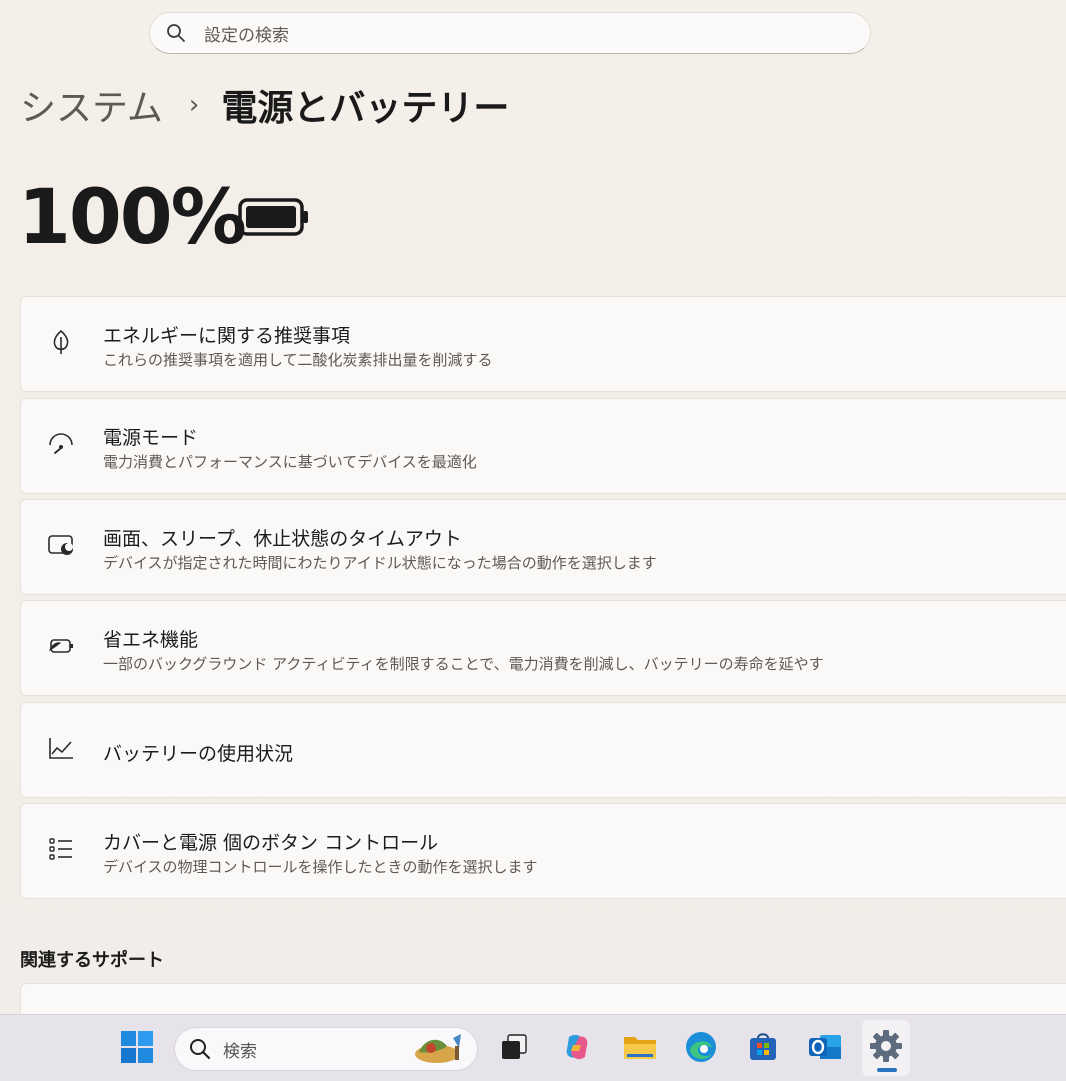  I want to click on taskbar-search-box: 検索, so click(326, 1049).